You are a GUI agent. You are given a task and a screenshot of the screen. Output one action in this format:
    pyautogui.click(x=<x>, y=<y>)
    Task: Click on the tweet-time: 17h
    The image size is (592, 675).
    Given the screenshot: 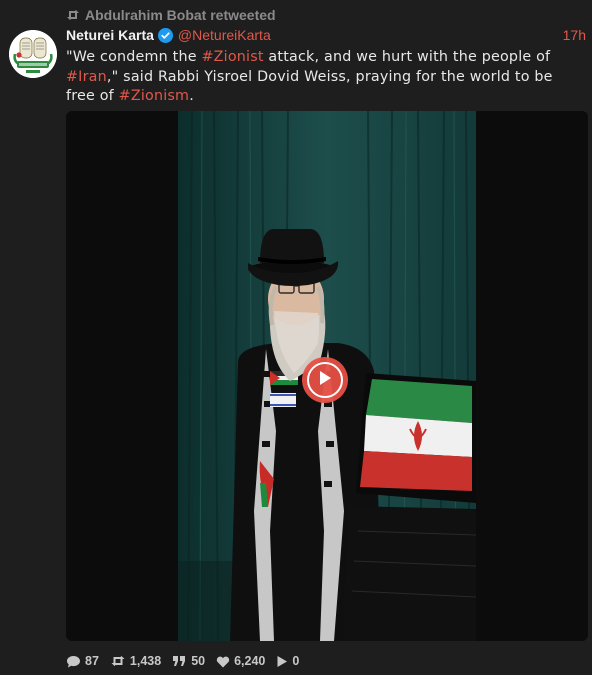 What is the action you would take?
    pyautogui.click(x=574, y=35)
    